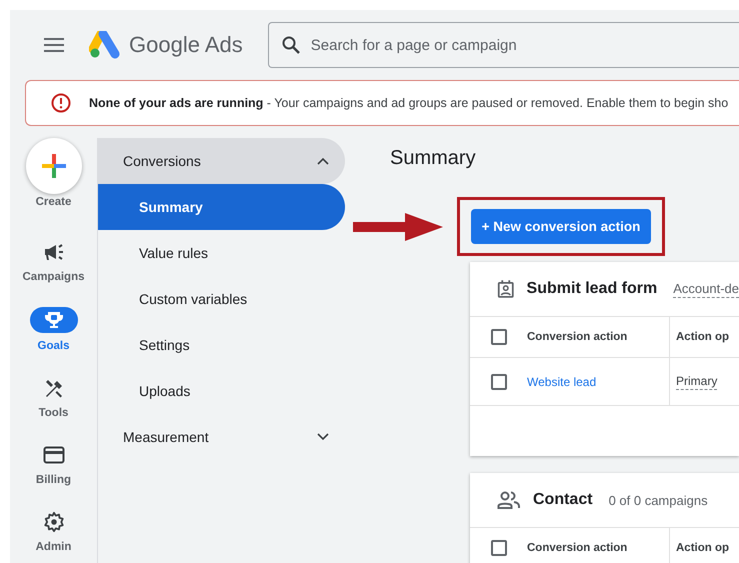 The height and width of the screenshot is (563, 739). What do you see at coordinates (221, 253) in the screenshot?
I see `nav-item: Value rules` at bounding box center [221, 253].